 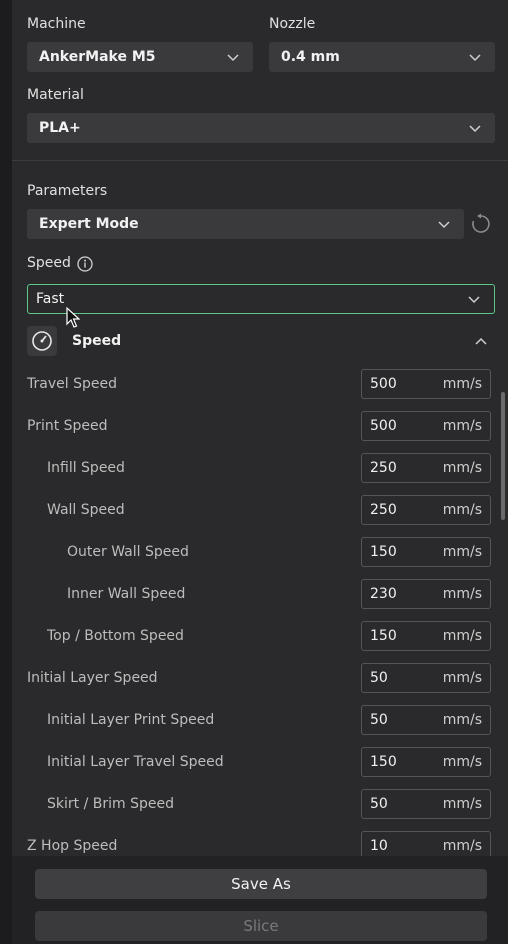 I want to click on divider, so click(x=260, y=160).